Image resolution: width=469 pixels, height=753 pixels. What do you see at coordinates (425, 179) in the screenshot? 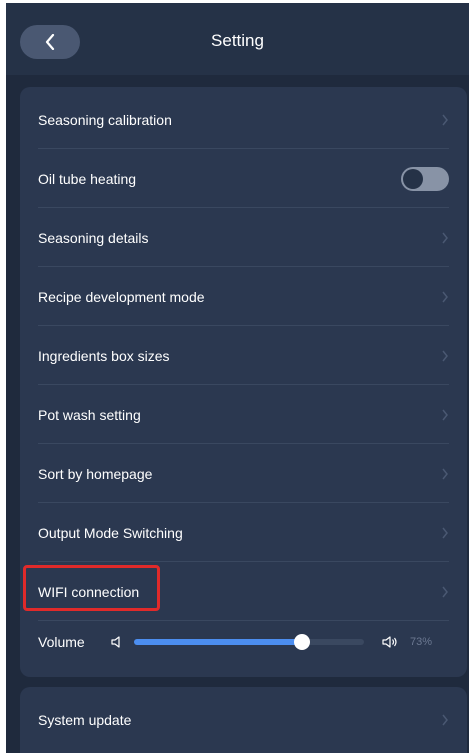
I see `oil-tube-heating-toggle` at bounding box center [425, 179].